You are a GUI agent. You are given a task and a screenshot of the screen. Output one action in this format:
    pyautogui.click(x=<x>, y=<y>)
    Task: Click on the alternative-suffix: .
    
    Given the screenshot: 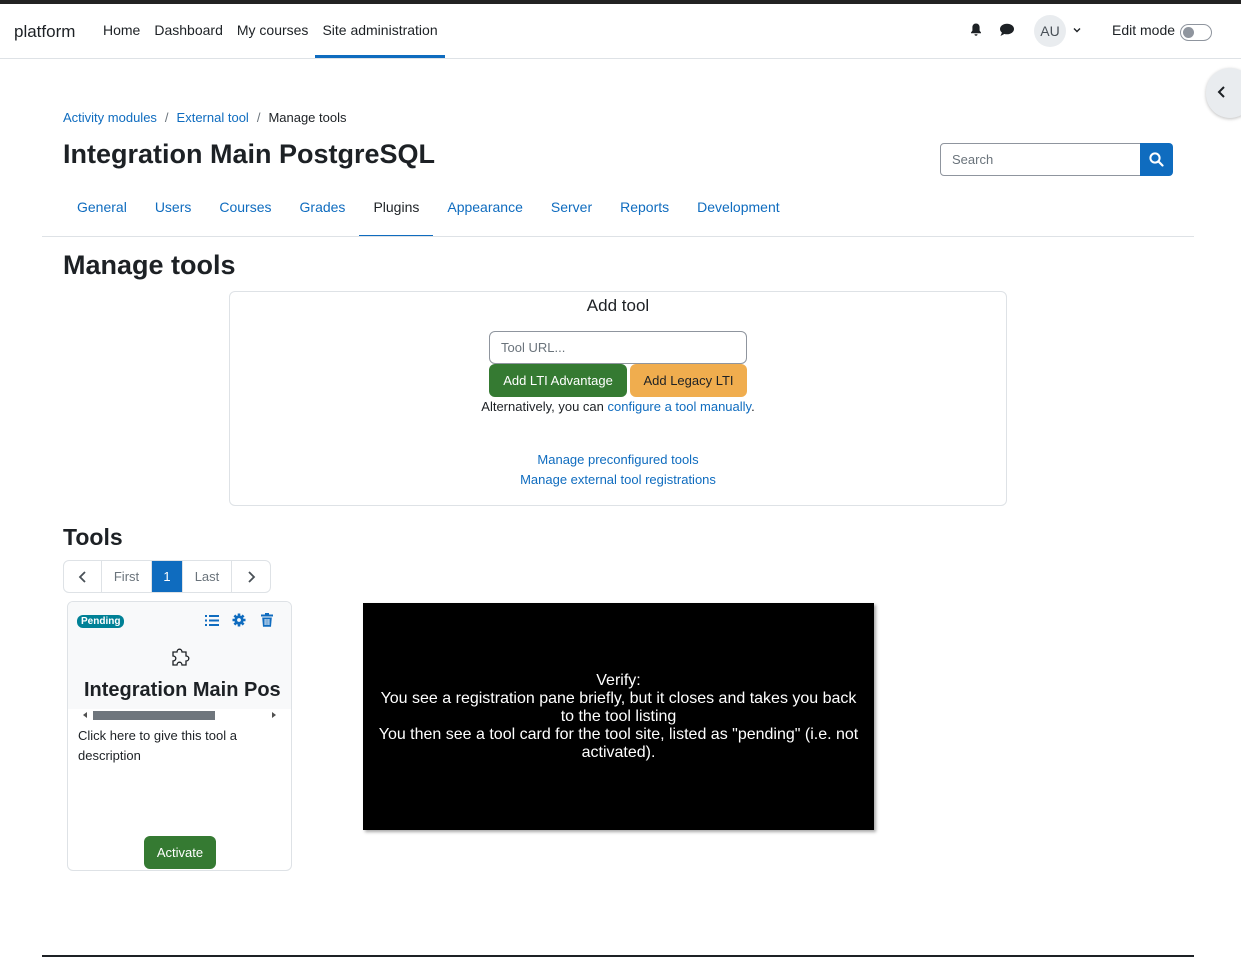 What is the action you would take?
    pyautogui.click(x=753, y=406)
    